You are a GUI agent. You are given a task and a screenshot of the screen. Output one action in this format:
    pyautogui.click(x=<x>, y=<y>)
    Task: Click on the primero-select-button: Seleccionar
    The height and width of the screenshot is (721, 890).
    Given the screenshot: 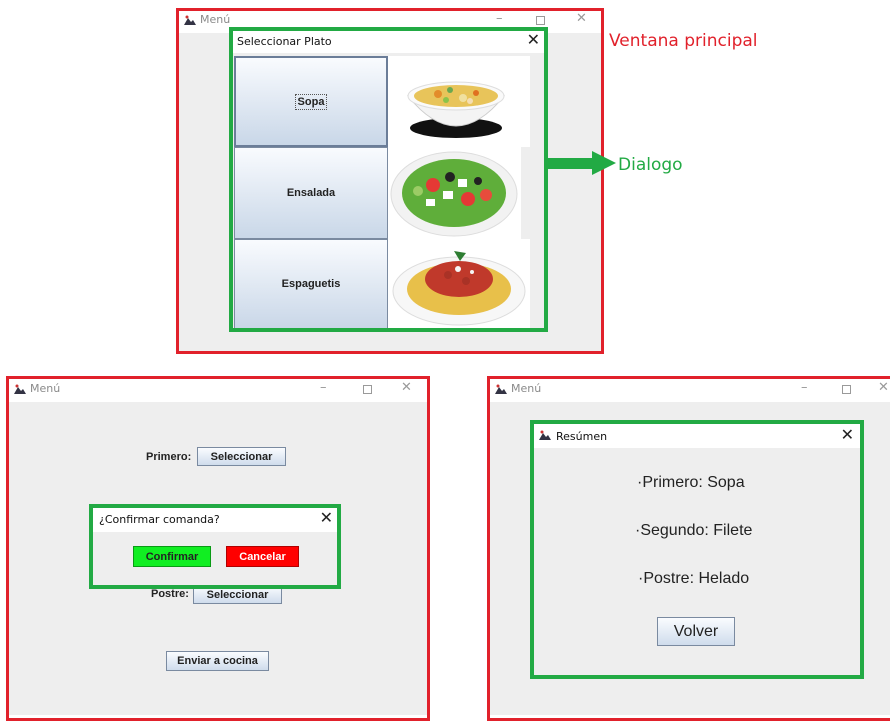 What is the action you would take?
    pyautogui.click(x=241, y=456)
    